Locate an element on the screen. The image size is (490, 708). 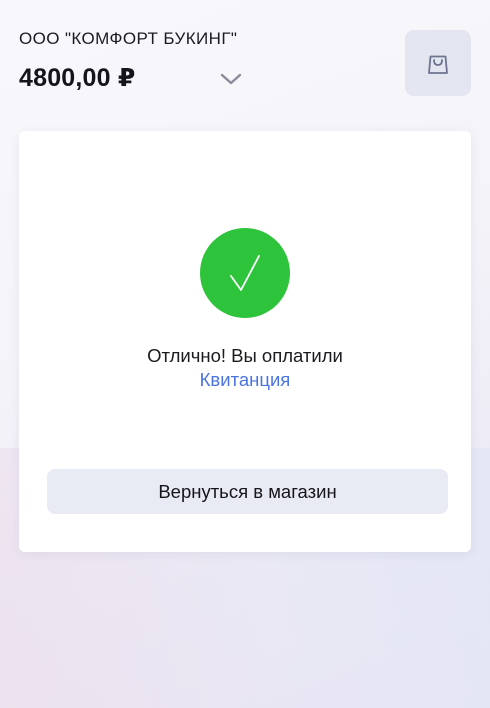
merchant-name: ООО "КОМФОРТ БУКИНГ" is located at coordinates (128, 38).